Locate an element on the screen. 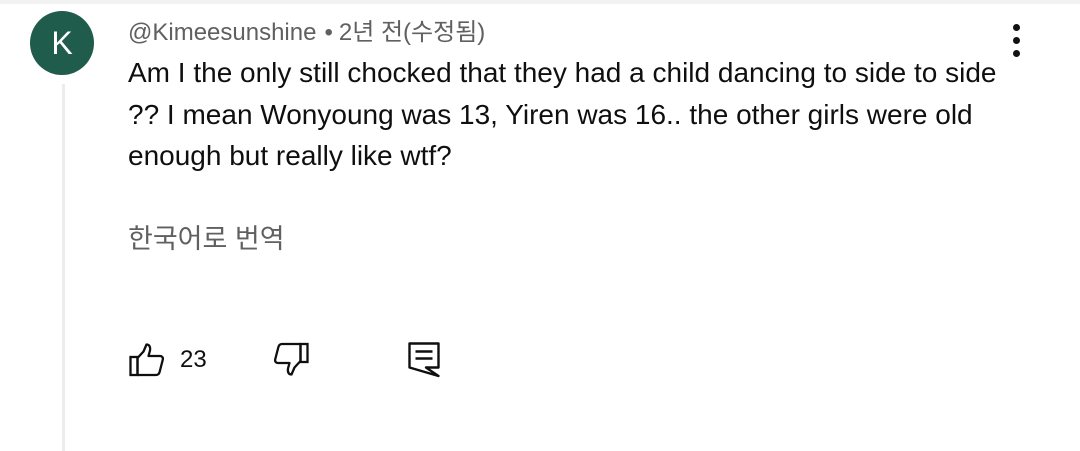 The width and height of the screenshot is (1080, 451). like-count: 23 is located at coordinates (193, 359).